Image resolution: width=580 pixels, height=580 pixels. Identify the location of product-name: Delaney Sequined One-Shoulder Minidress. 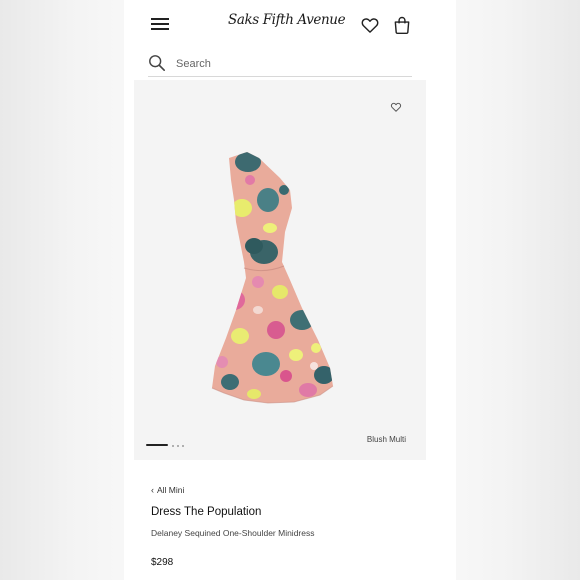
(233, 533).